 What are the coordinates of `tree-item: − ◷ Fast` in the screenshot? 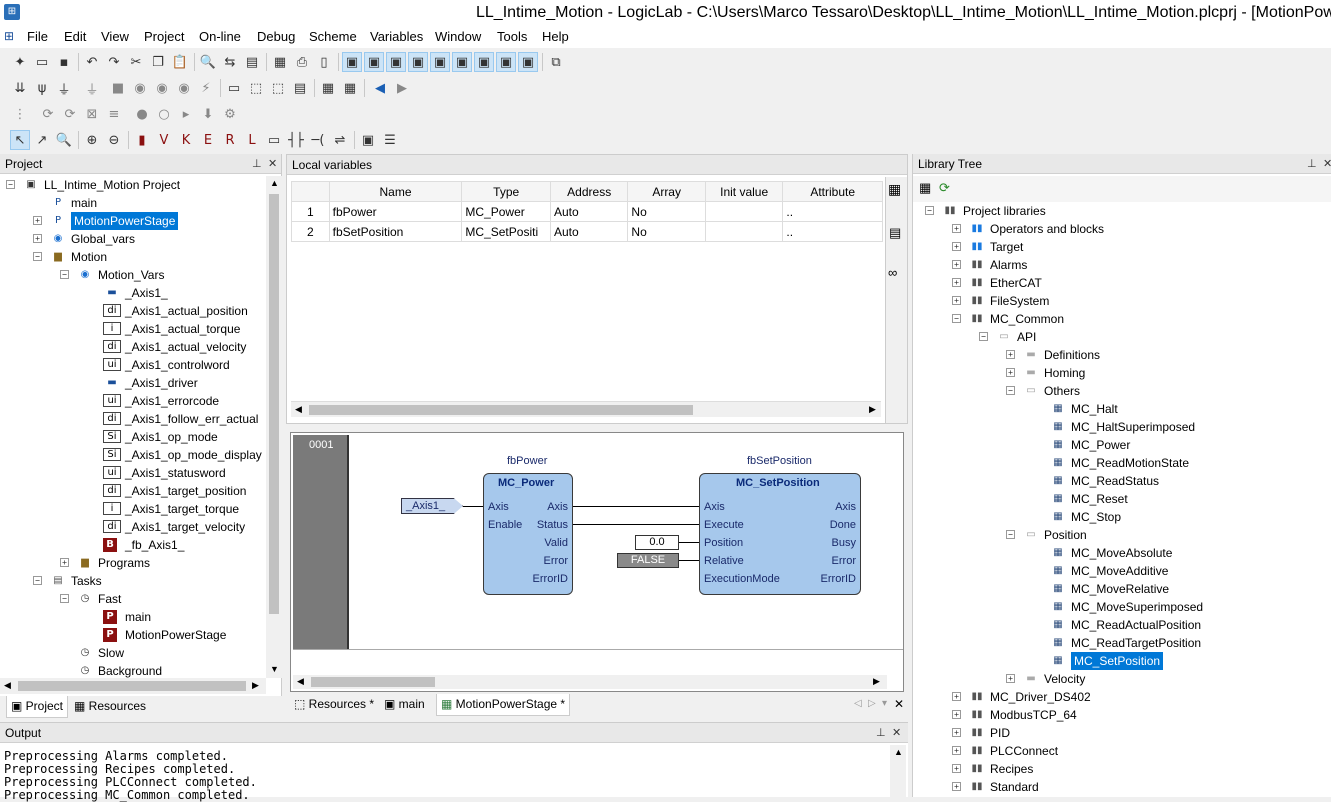 It's located at (133, 599).